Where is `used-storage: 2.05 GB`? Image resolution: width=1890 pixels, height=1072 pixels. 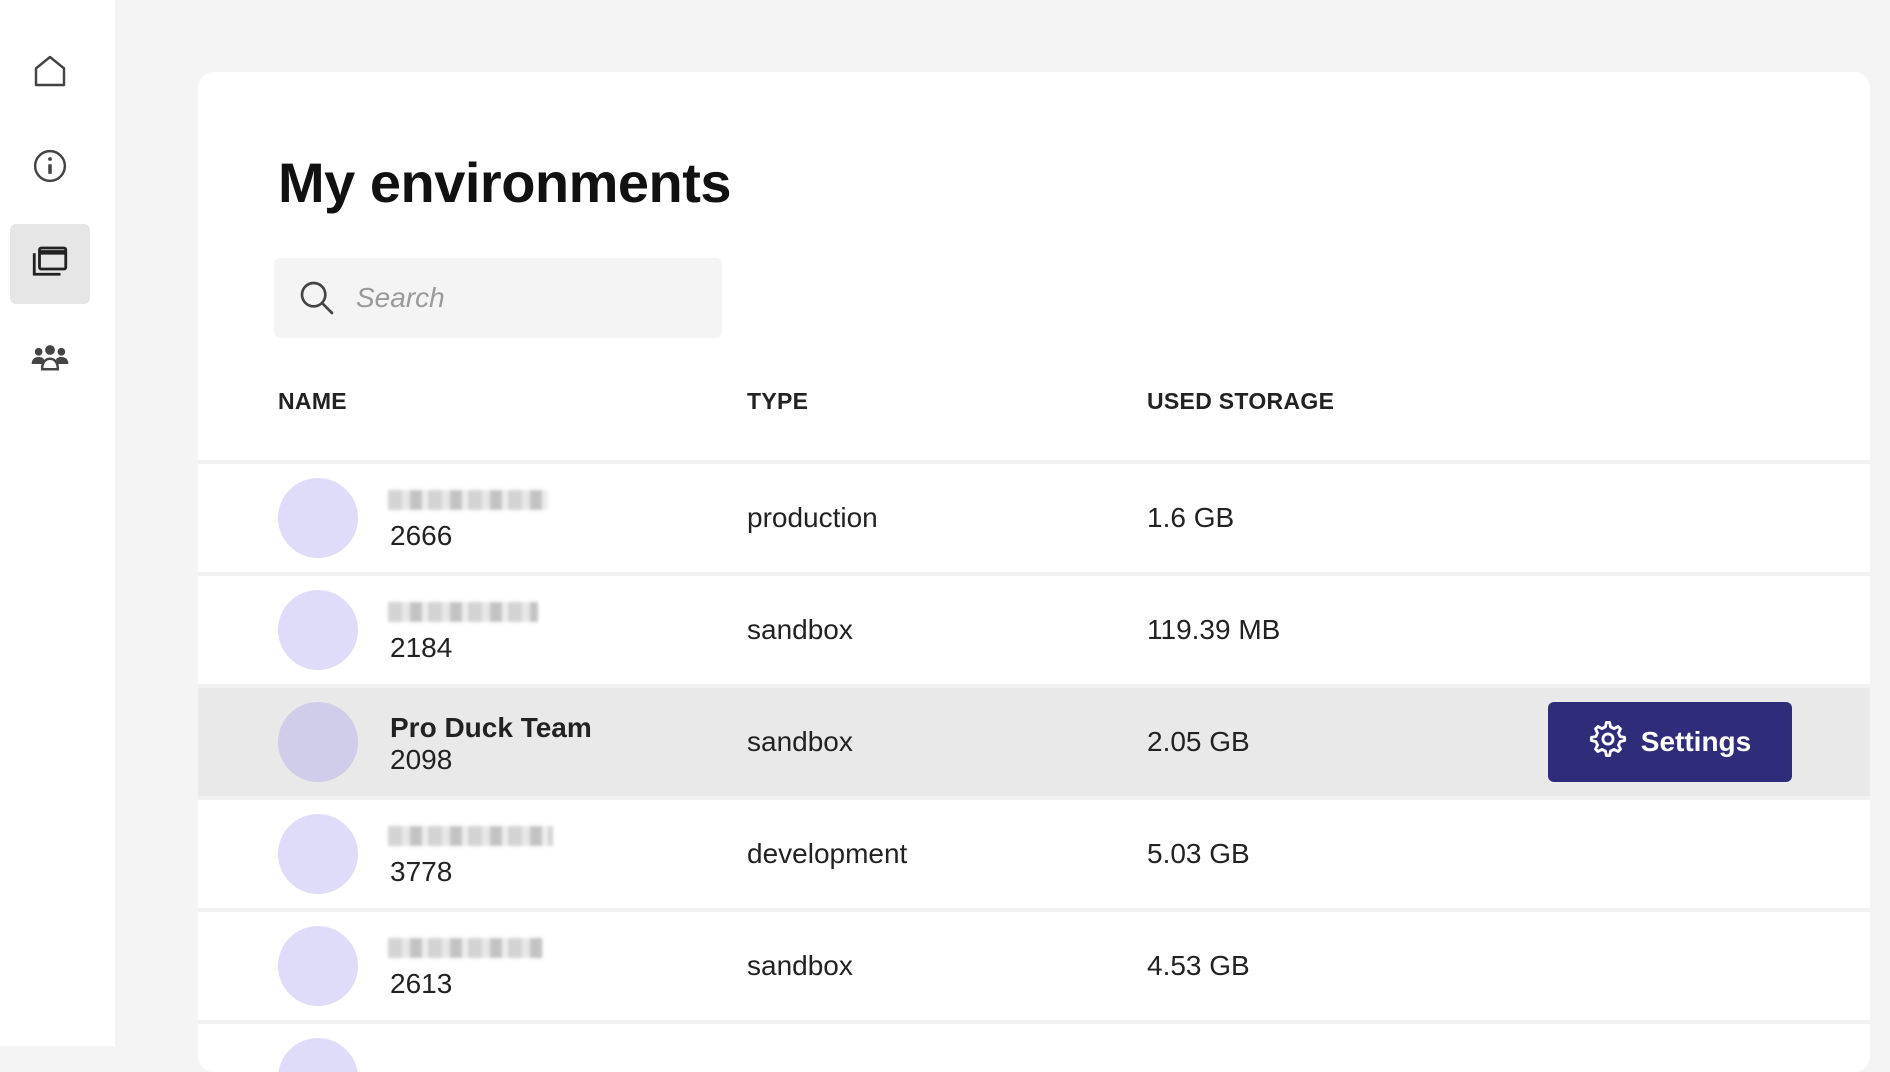 used-storage: 2.05 GB is located at coordinates (1198, 741).